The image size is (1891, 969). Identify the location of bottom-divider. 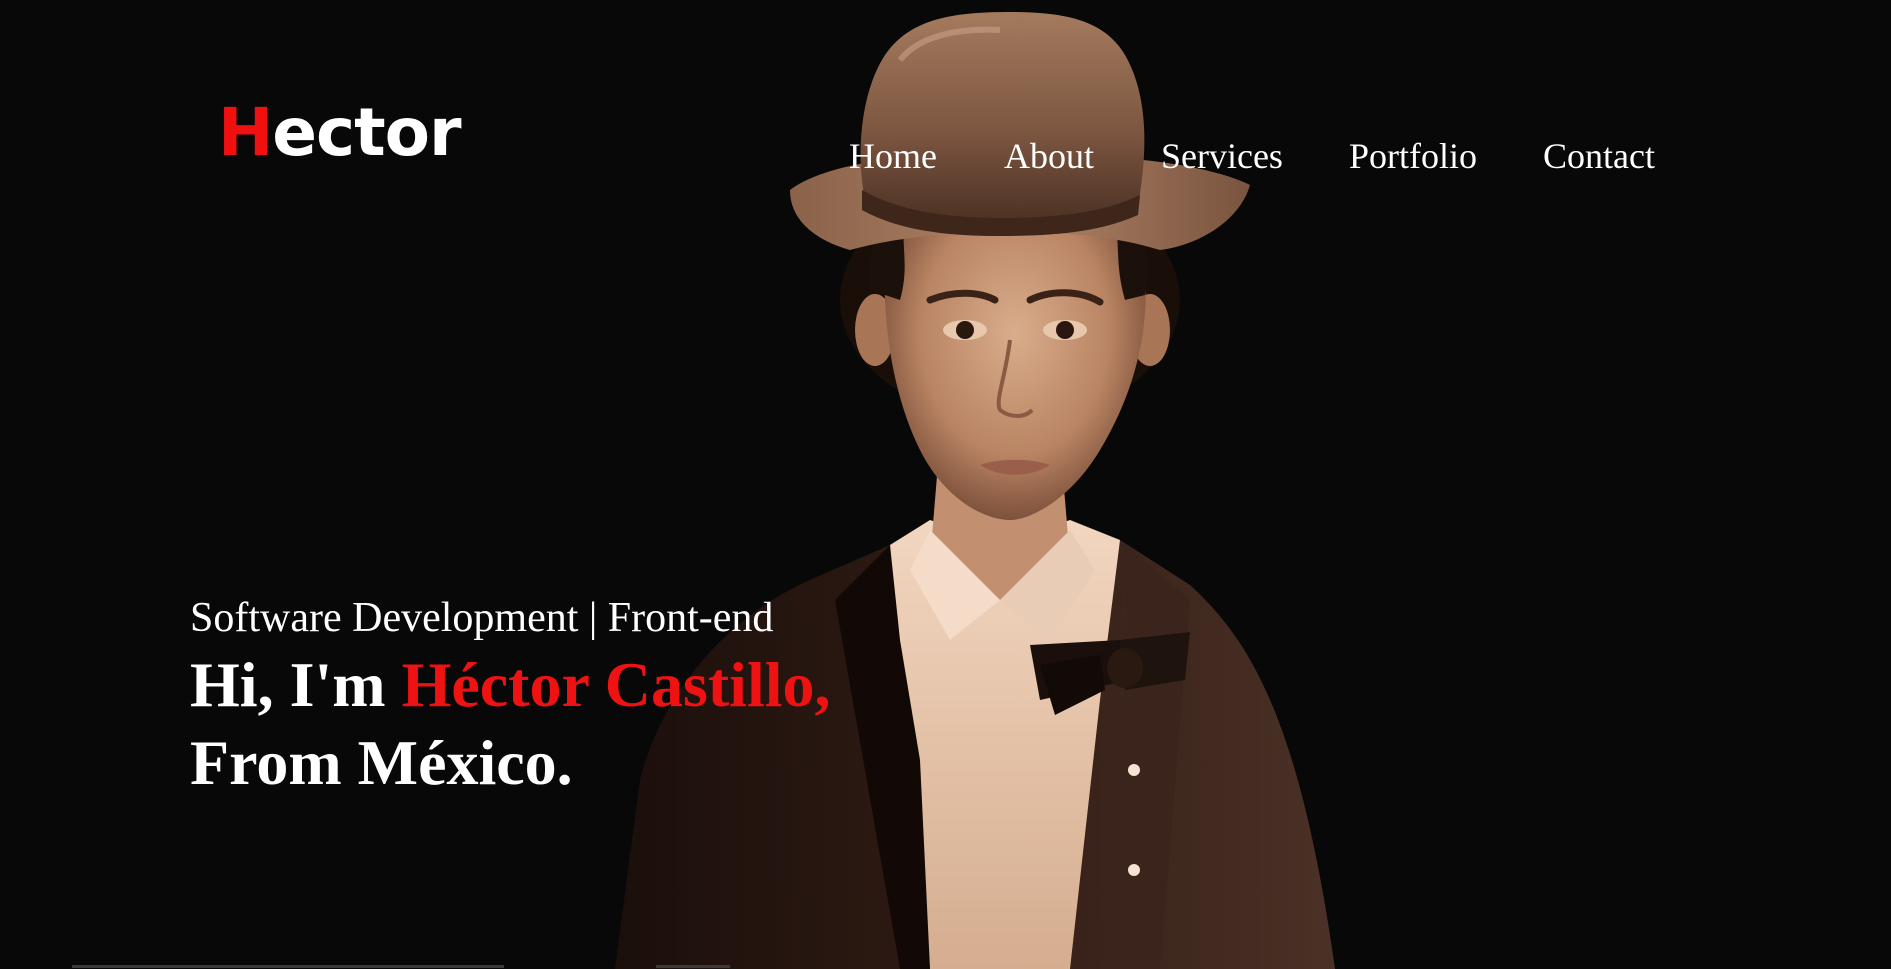
(288, 966).